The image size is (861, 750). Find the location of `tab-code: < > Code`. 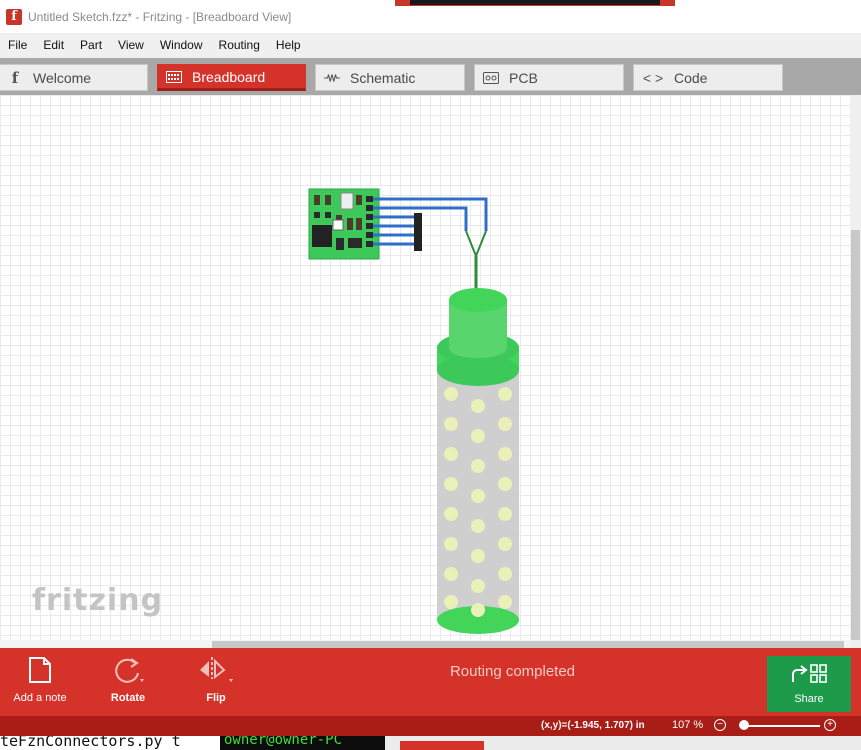

tab-code: < > Code is located at coordinates (708, 77).